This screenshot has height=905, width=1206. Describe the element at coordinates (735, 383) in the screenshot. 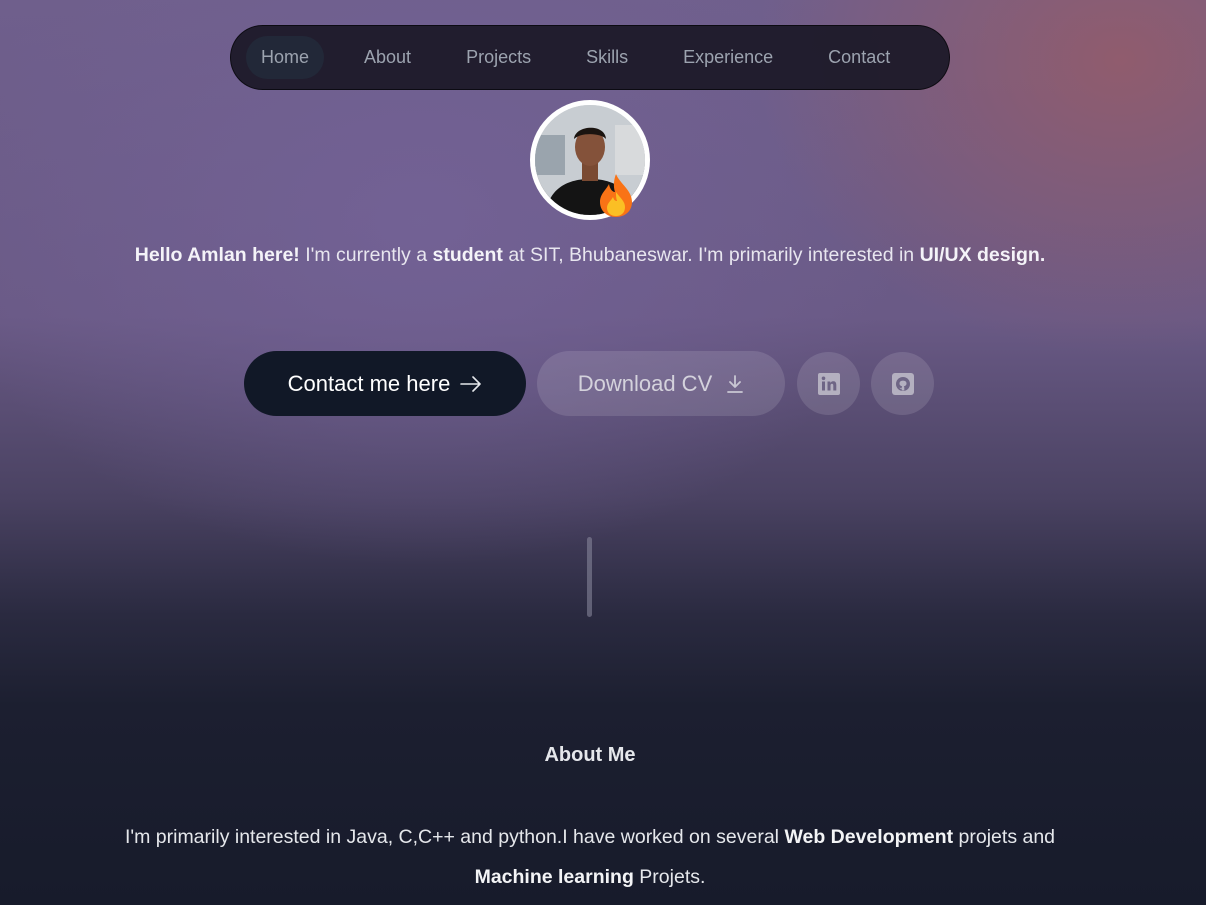

I see `download-icon` at that location.